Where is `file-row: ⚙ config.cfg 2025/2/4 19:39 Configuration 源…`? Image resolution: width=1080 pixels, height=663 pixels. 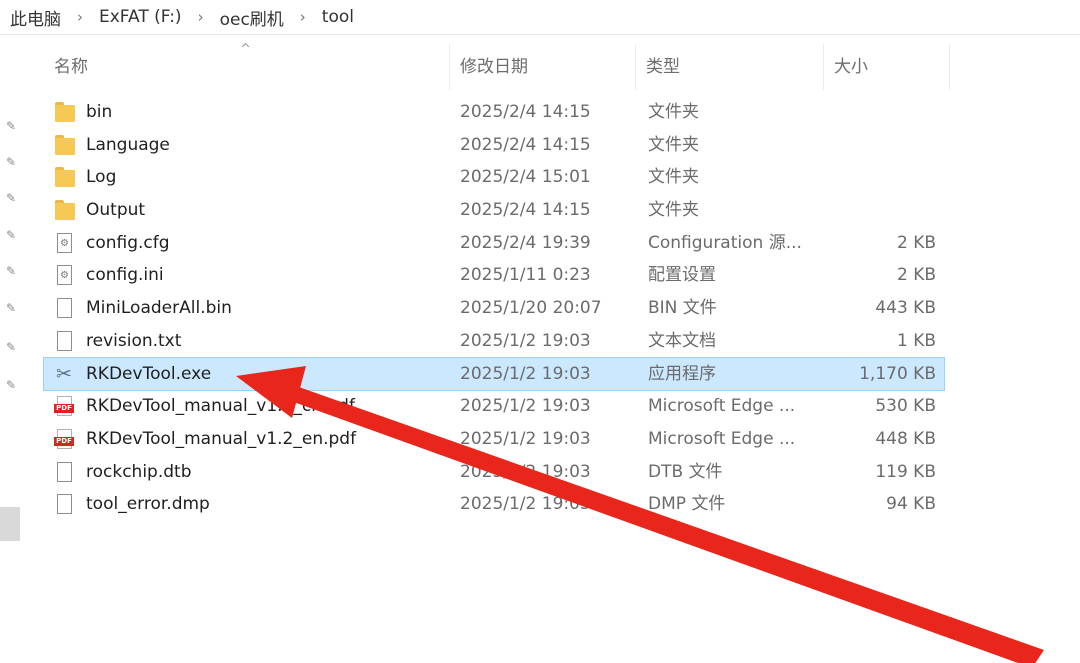
file-row: ⚙ config.cfg 2025/2/4 19:39 Configuration 源… is located at coordinates (494, 243).